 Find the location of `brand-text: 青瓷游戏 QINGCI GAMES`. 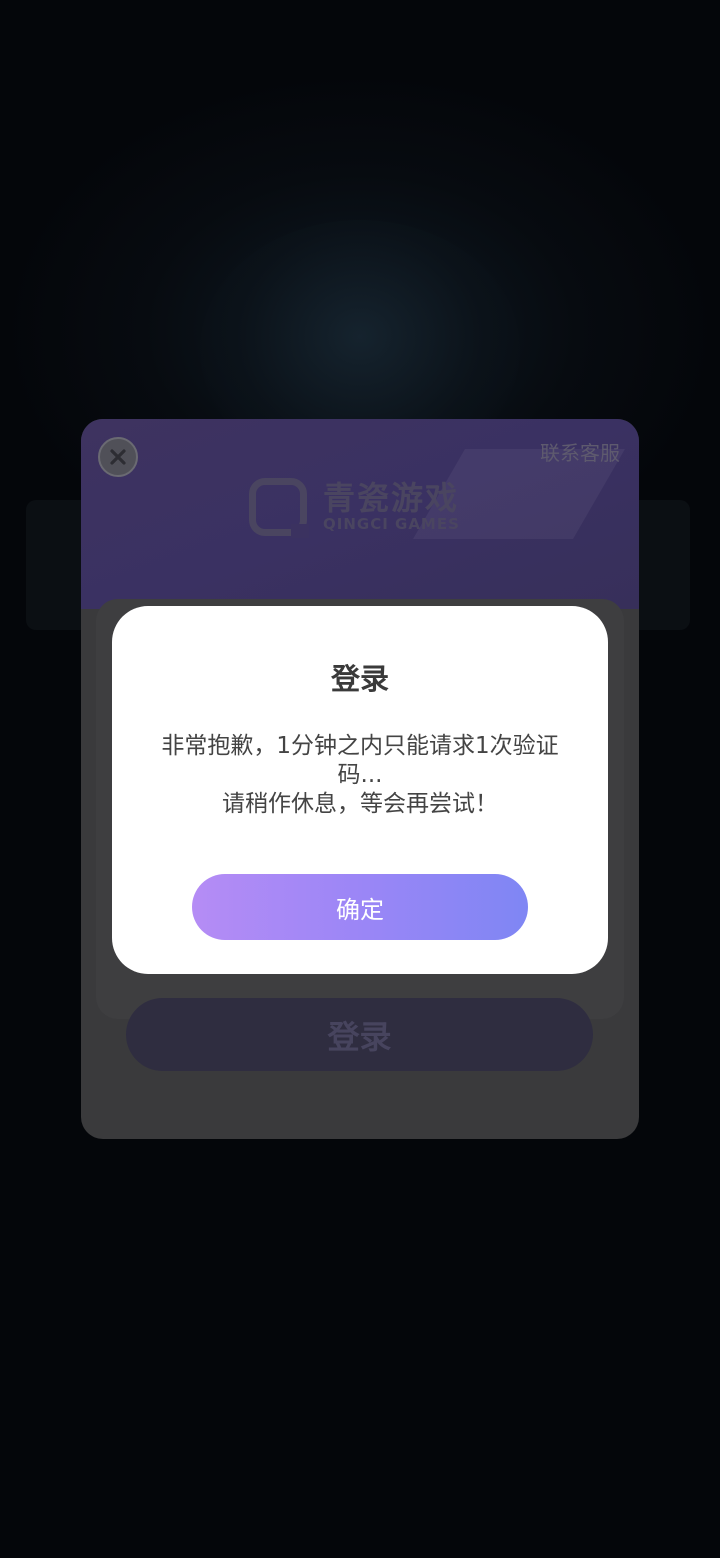

brand-text: 青瓷游戏 QINGCI GAMES is located at coordinates (391, 507).